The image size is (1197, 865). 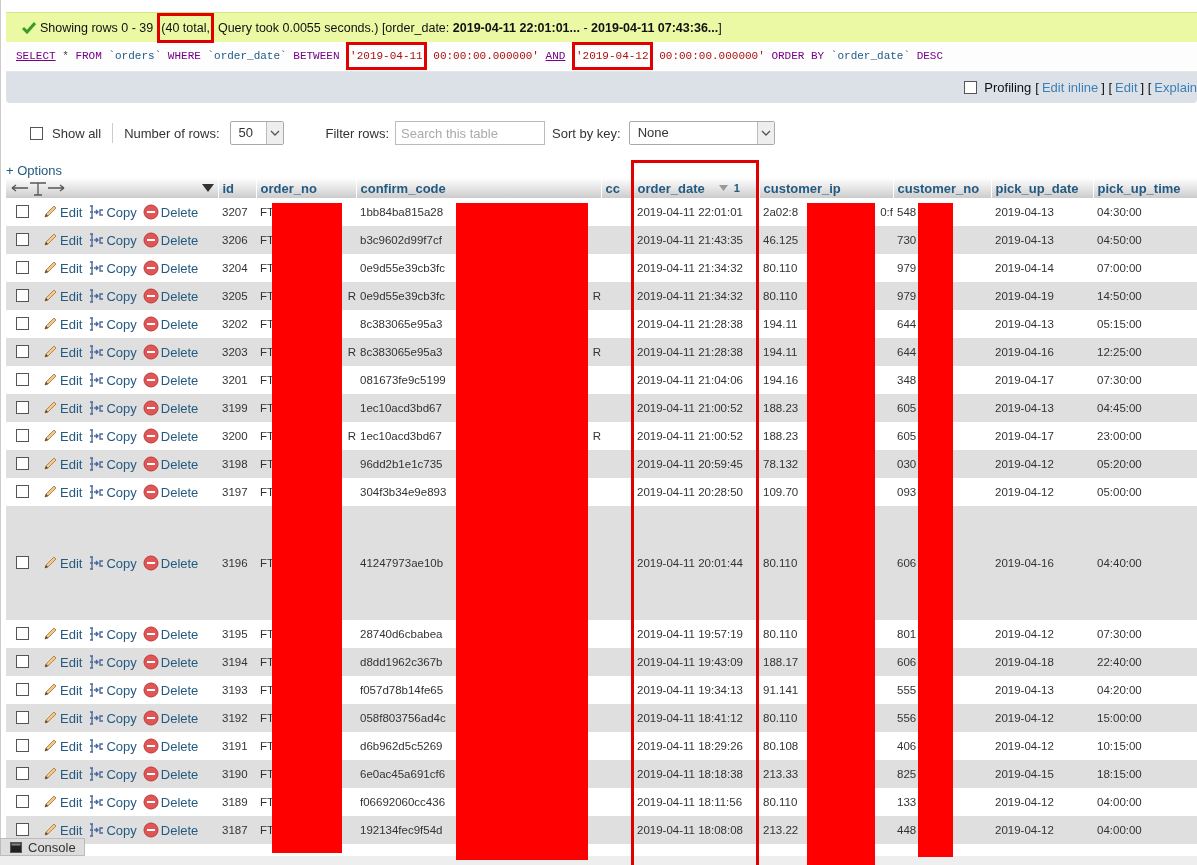 I want to click on column-header-link: pick_up_date, so click(x=1037, y=188).